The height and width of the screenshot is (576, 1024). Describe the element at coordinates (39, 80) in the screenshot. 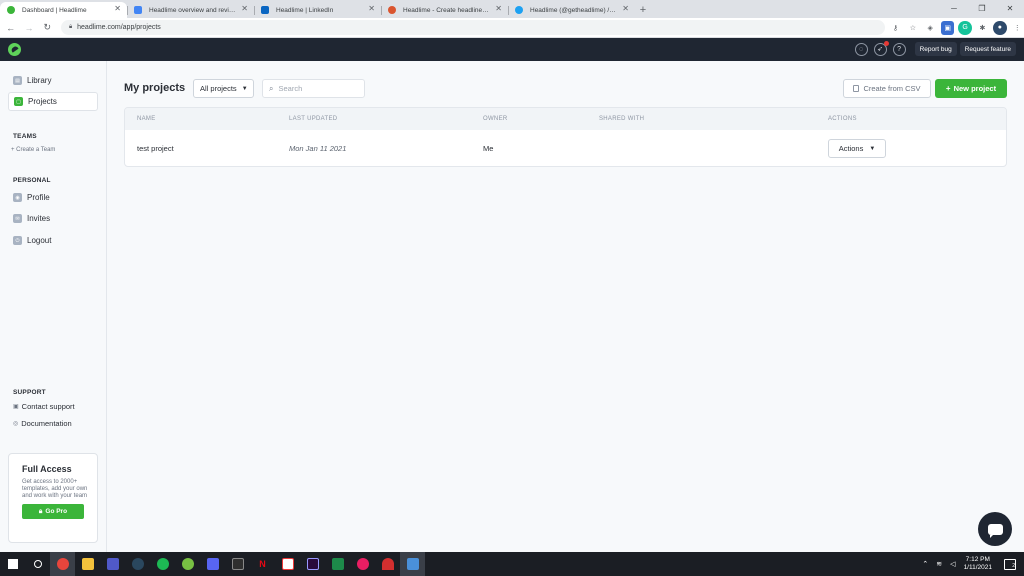

I see `sidebar-item-label: Library` at that location.